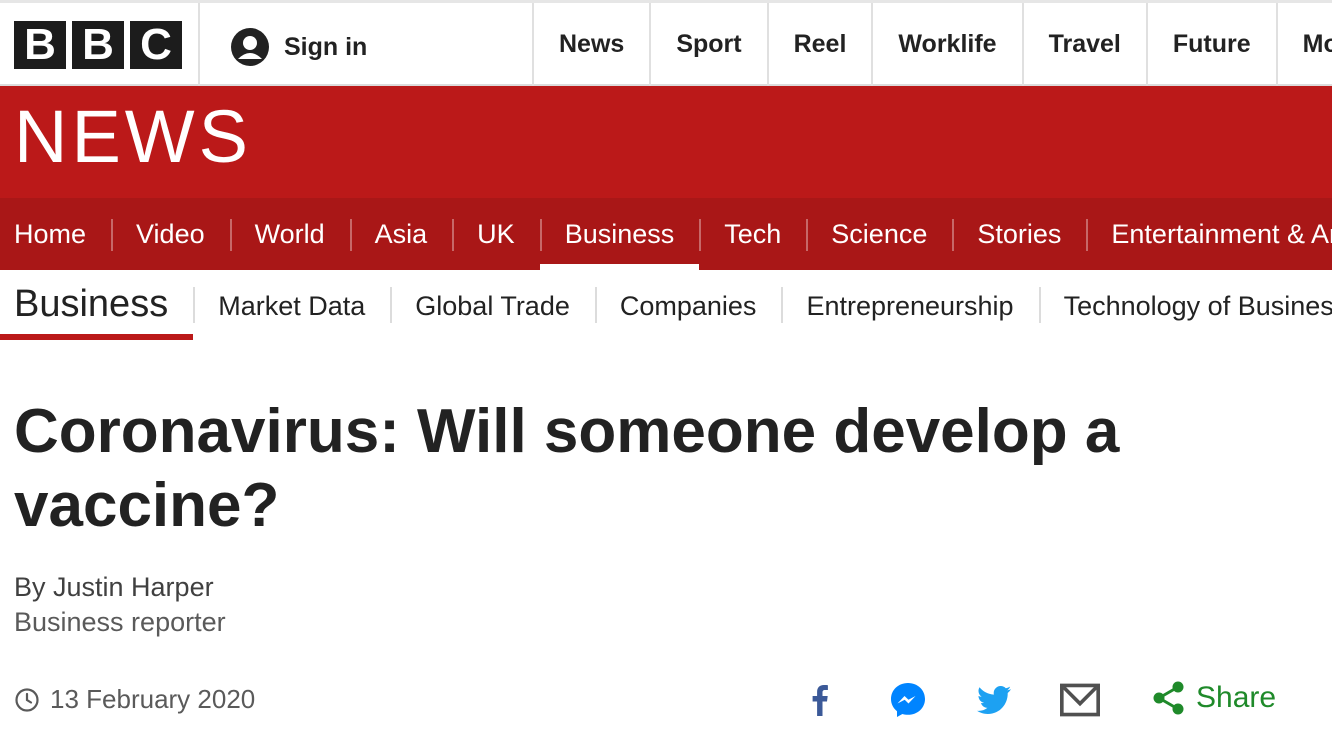 The image size is (1332, 752). I want to click on bbc-logo: B B C, so click(98, 44).